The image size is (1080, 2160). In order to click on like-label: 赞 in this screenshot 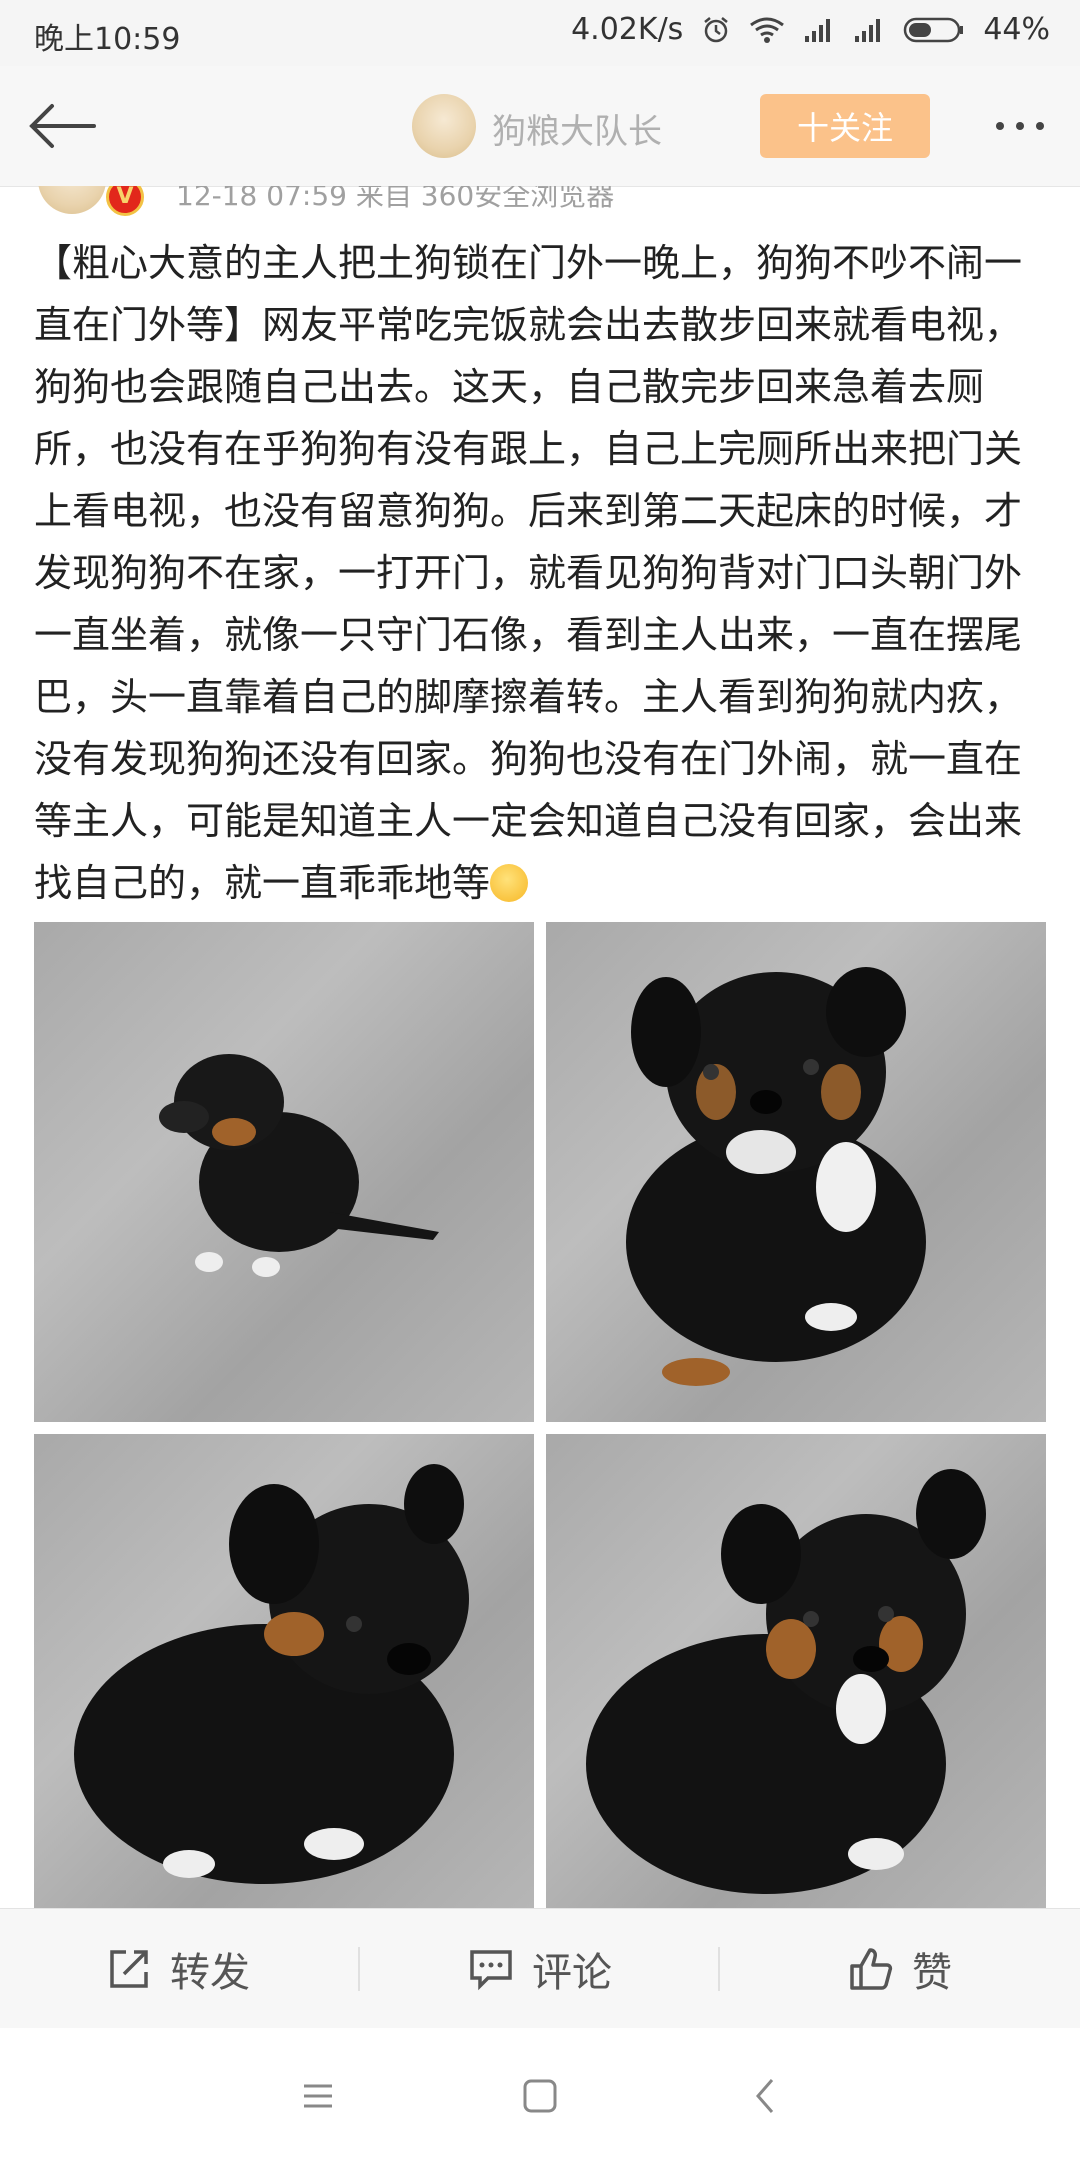, I will do `click(932, 1973)`.